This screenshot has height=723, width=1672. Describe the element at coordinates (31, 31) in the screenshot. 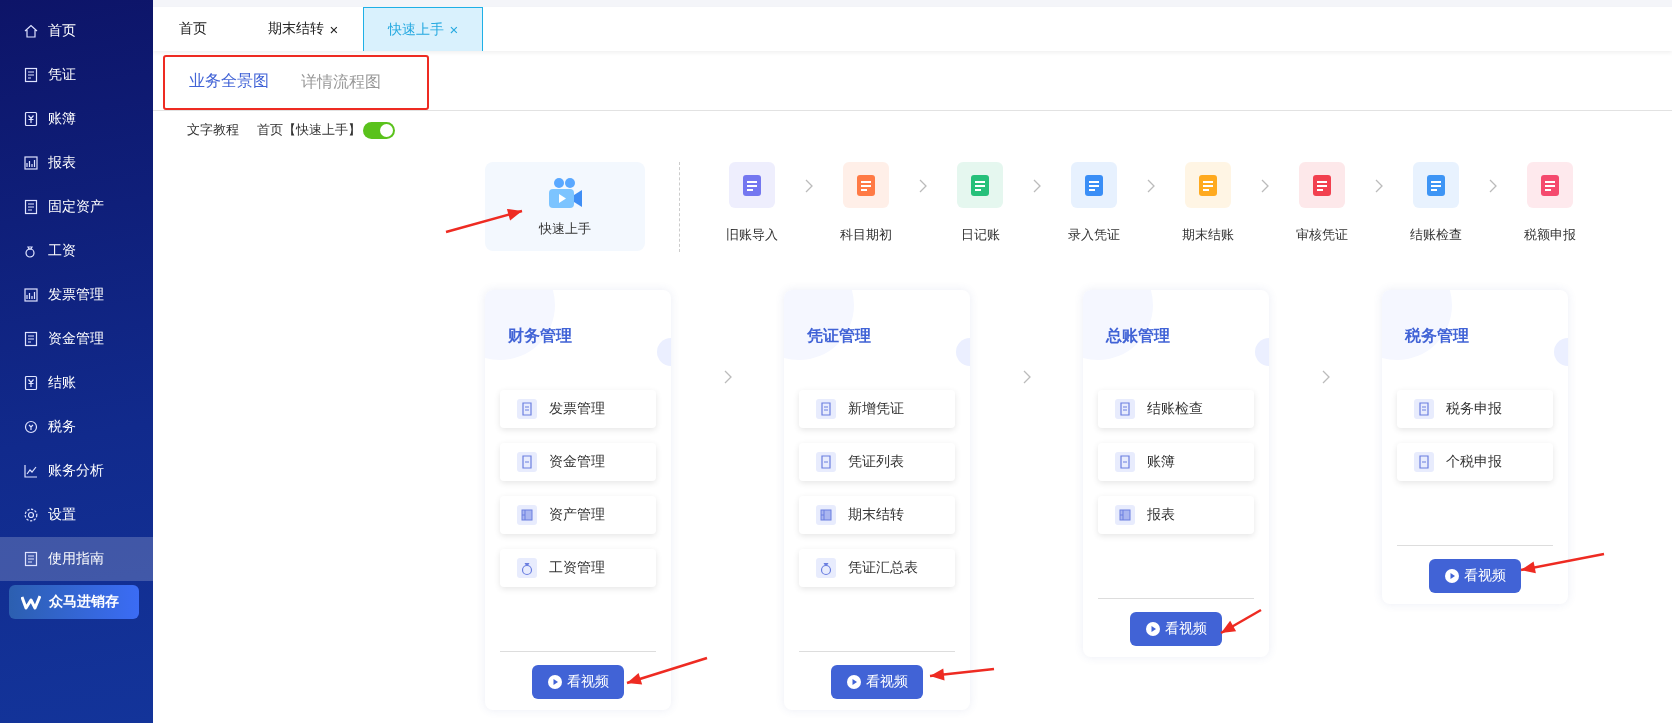

I see `home-icon` at that location.